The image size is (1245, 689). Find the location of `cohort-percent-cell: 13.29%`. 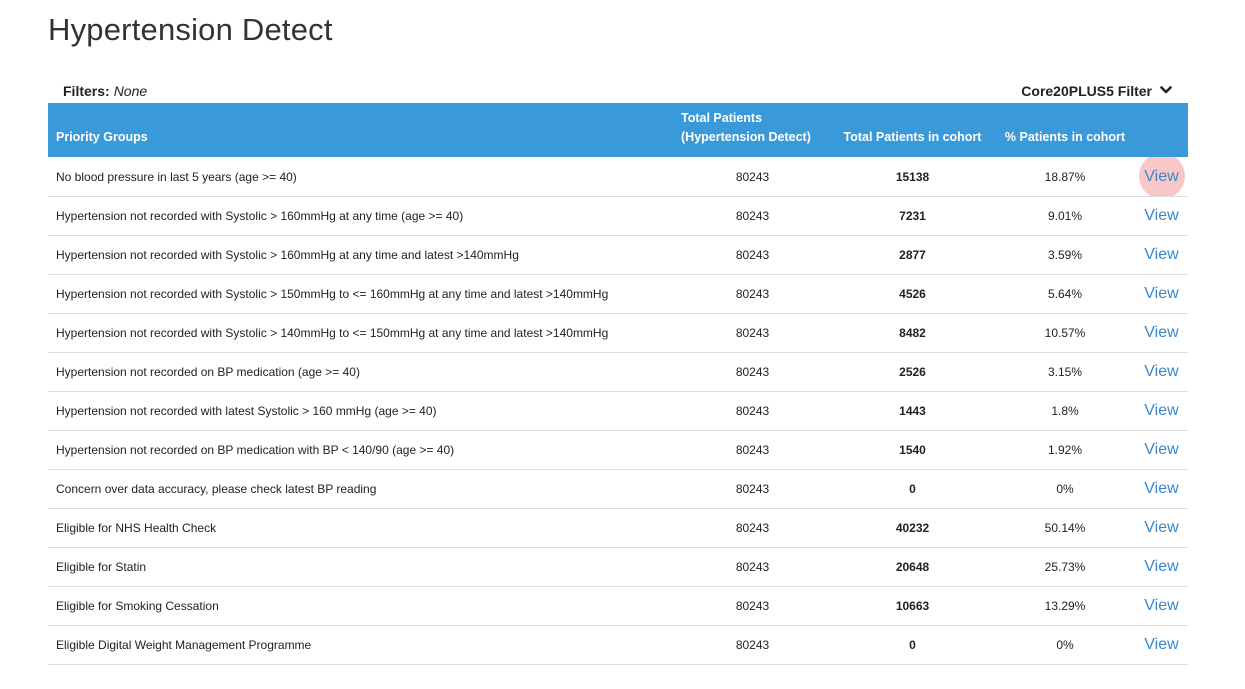

cohort-percent-cell: 13.29% is located at coordinates (1065, 605).